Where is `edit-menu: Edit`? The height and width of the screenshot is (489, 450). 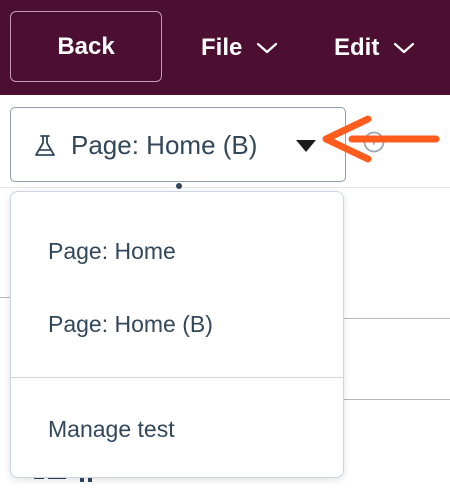
edit-menu: Edit is located at coordinates (374, 48).